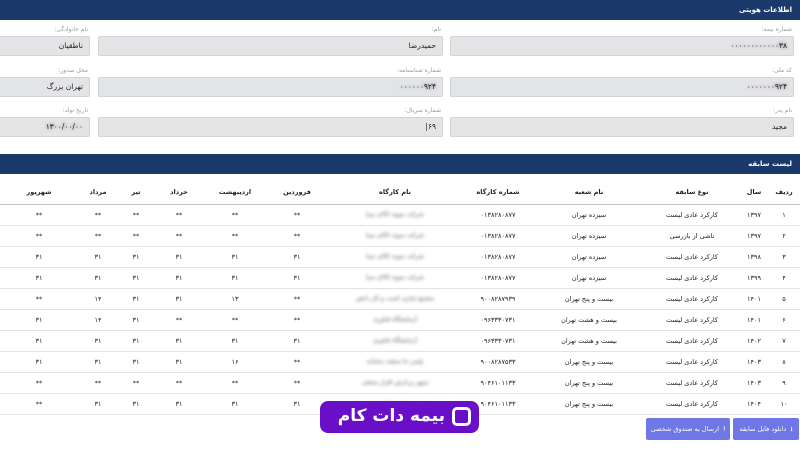 This screenshot has height=450, width=800. I want to click on send-to-inbox-button: ⭱ ارسال به صندوق شخصی, so click(688, 429).